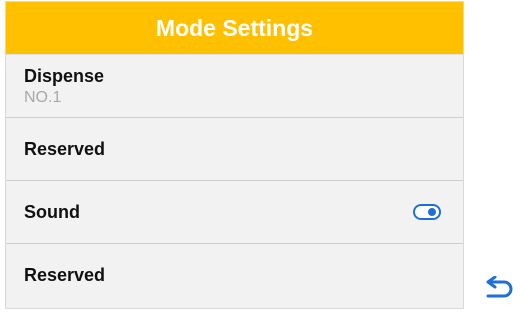  I want to click on back-button, so click(499, 288).